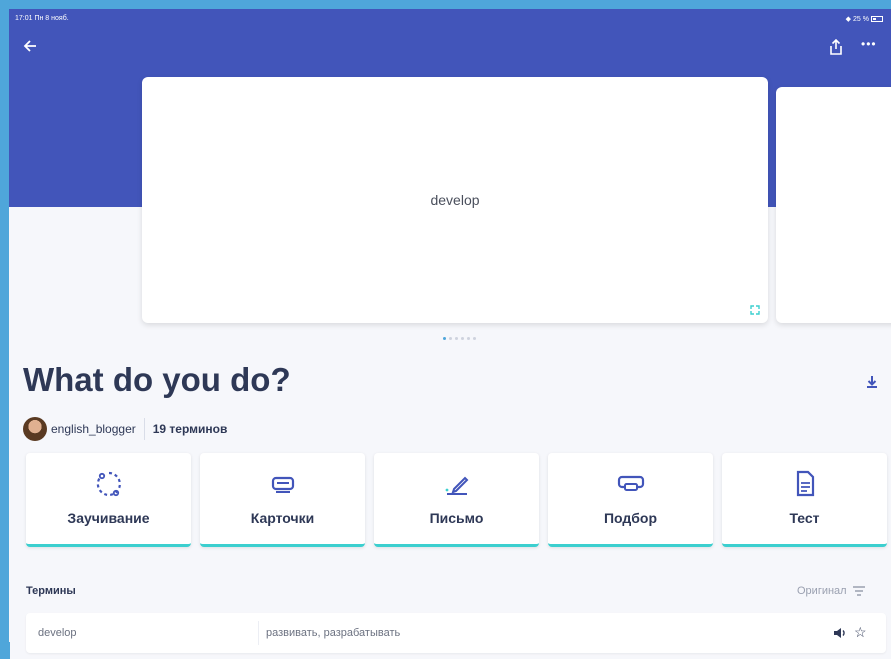  Describe the element at coordinates (333, 633) in the screenshot. I see `term-definition: развивать, разрабатывать` at that location.